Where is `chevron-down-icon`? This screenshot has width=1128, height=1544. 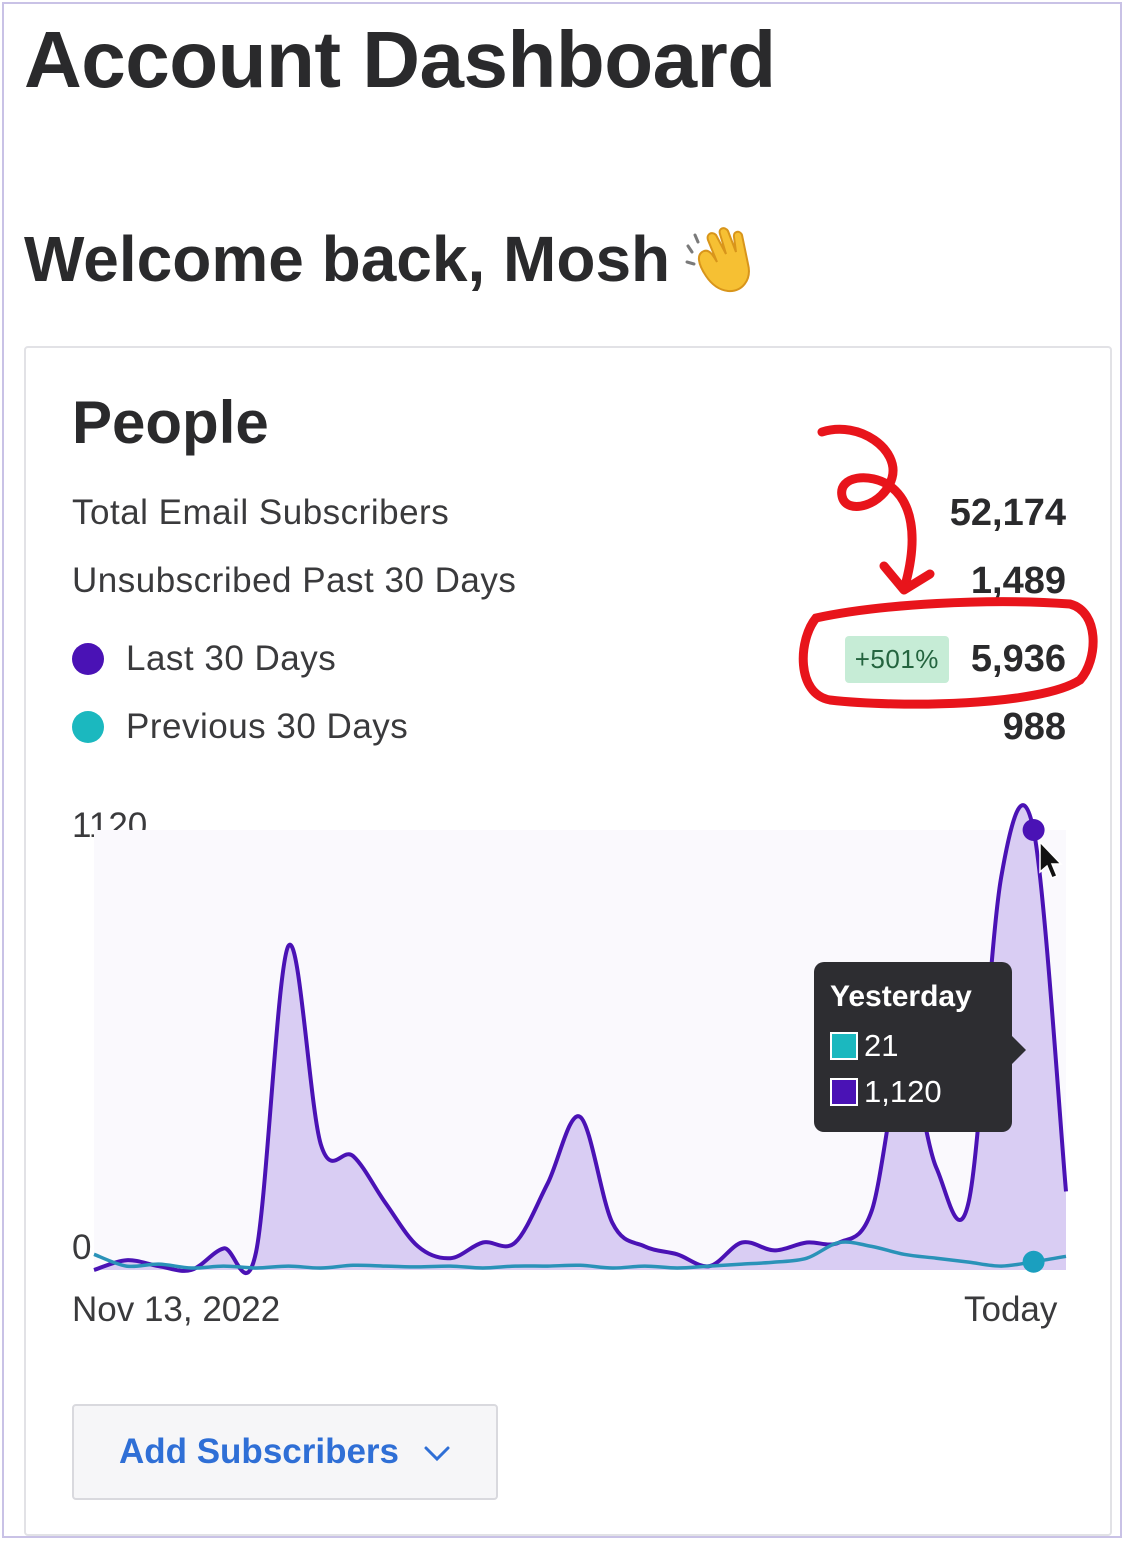
chevron-down-icon is located at coordinates (437, 1452).